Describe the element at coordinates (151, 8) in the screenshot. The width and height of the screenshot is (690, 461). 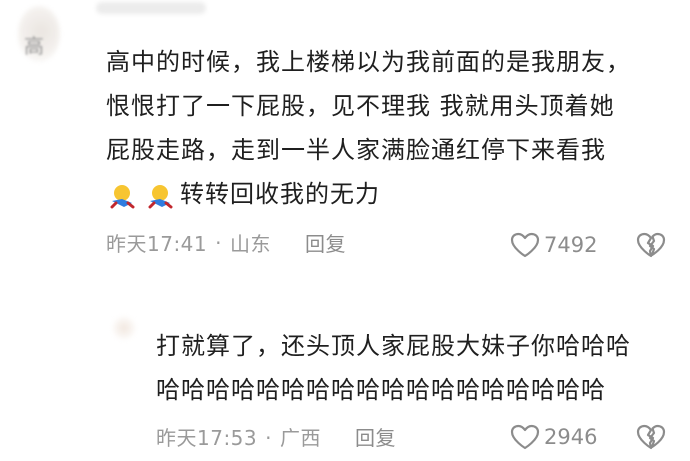
I see `username-blurred` at that location.